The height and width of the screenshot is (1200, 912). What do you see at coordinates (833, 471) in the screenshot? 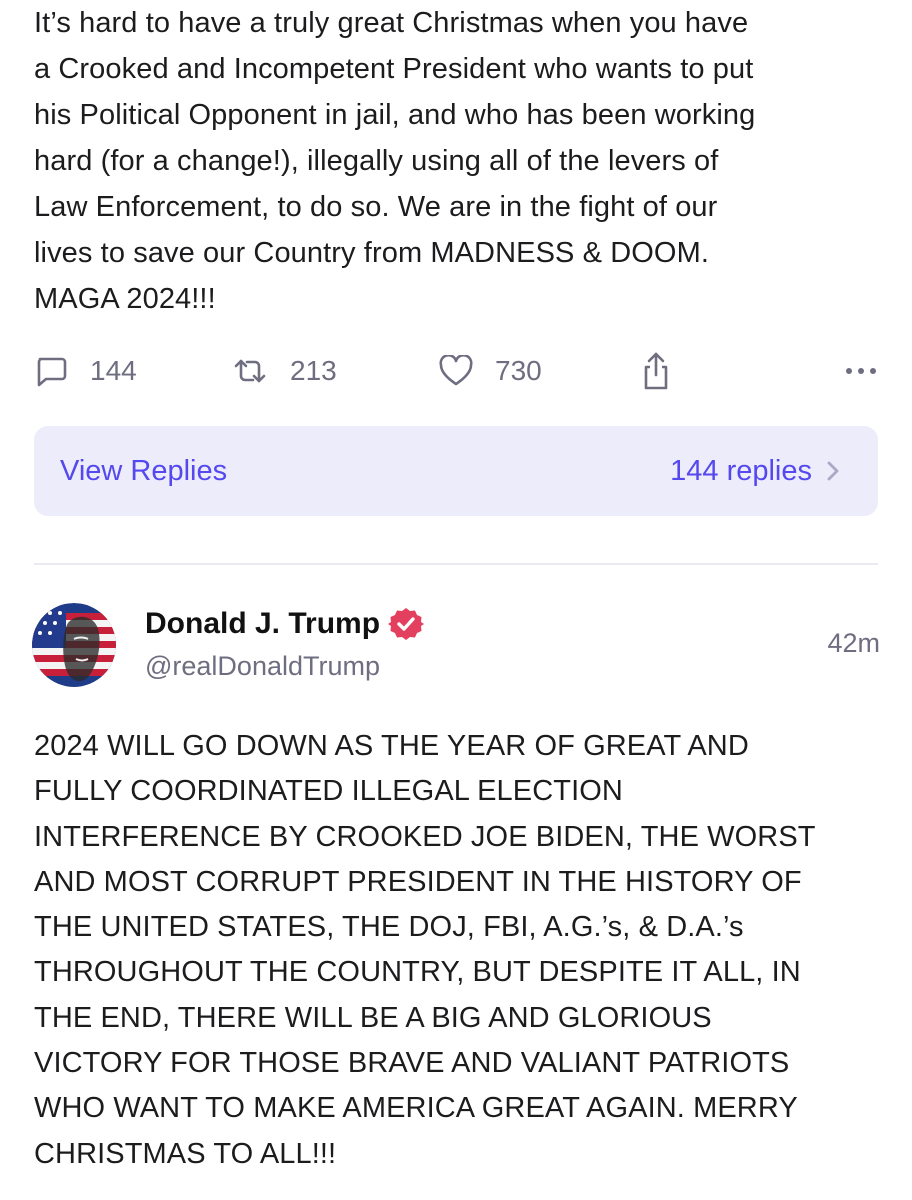
I see `chevron-right-icon` at bounding box center [833, 471].